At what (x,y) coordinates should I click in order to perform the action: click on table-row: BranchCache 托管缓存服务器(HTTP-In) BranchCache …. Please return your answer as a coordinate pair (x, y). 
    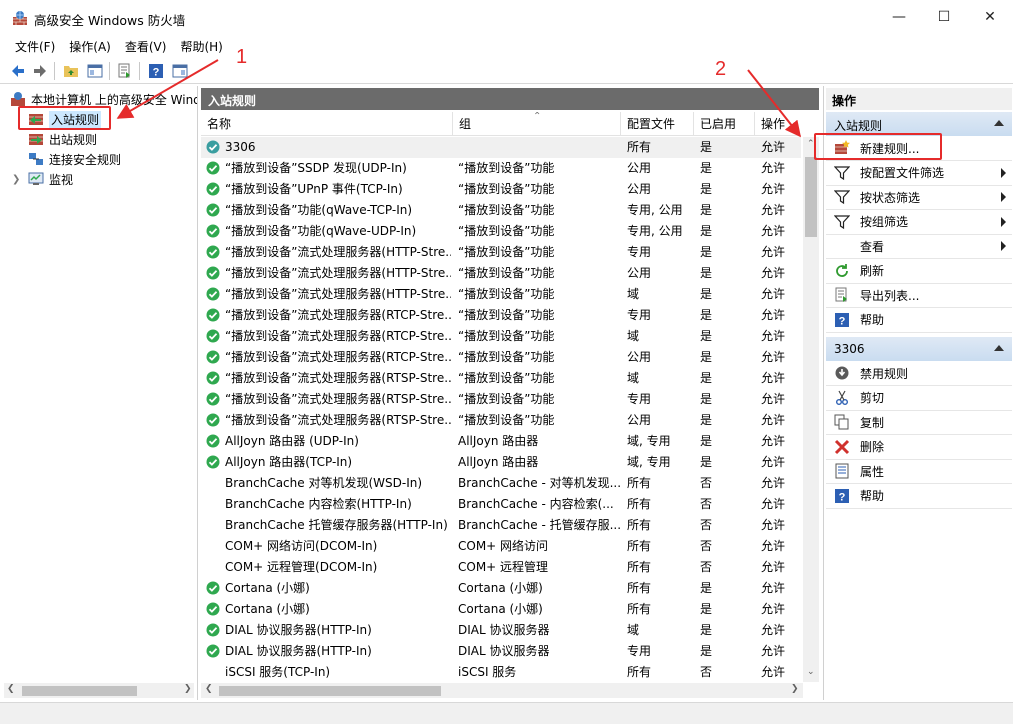
    Looking at the image, I should click on (501, 525).